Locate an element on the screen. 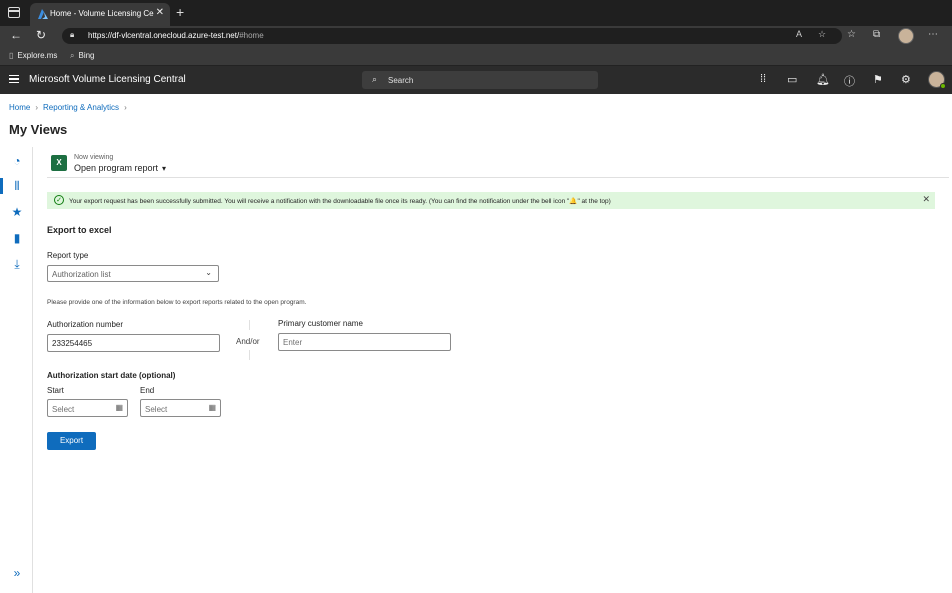  page-title: My Views is located at coordinates (38, 129).